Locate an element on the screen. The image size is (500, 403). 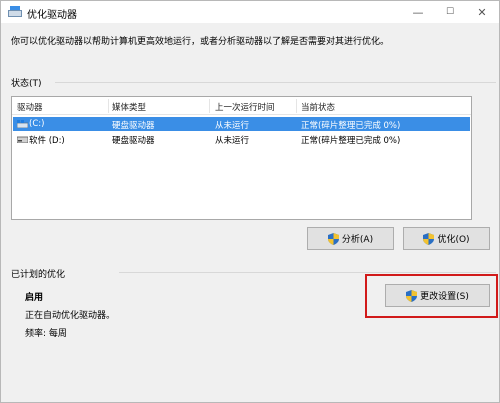
scheduled-divider is located at coordinates (307, 272).